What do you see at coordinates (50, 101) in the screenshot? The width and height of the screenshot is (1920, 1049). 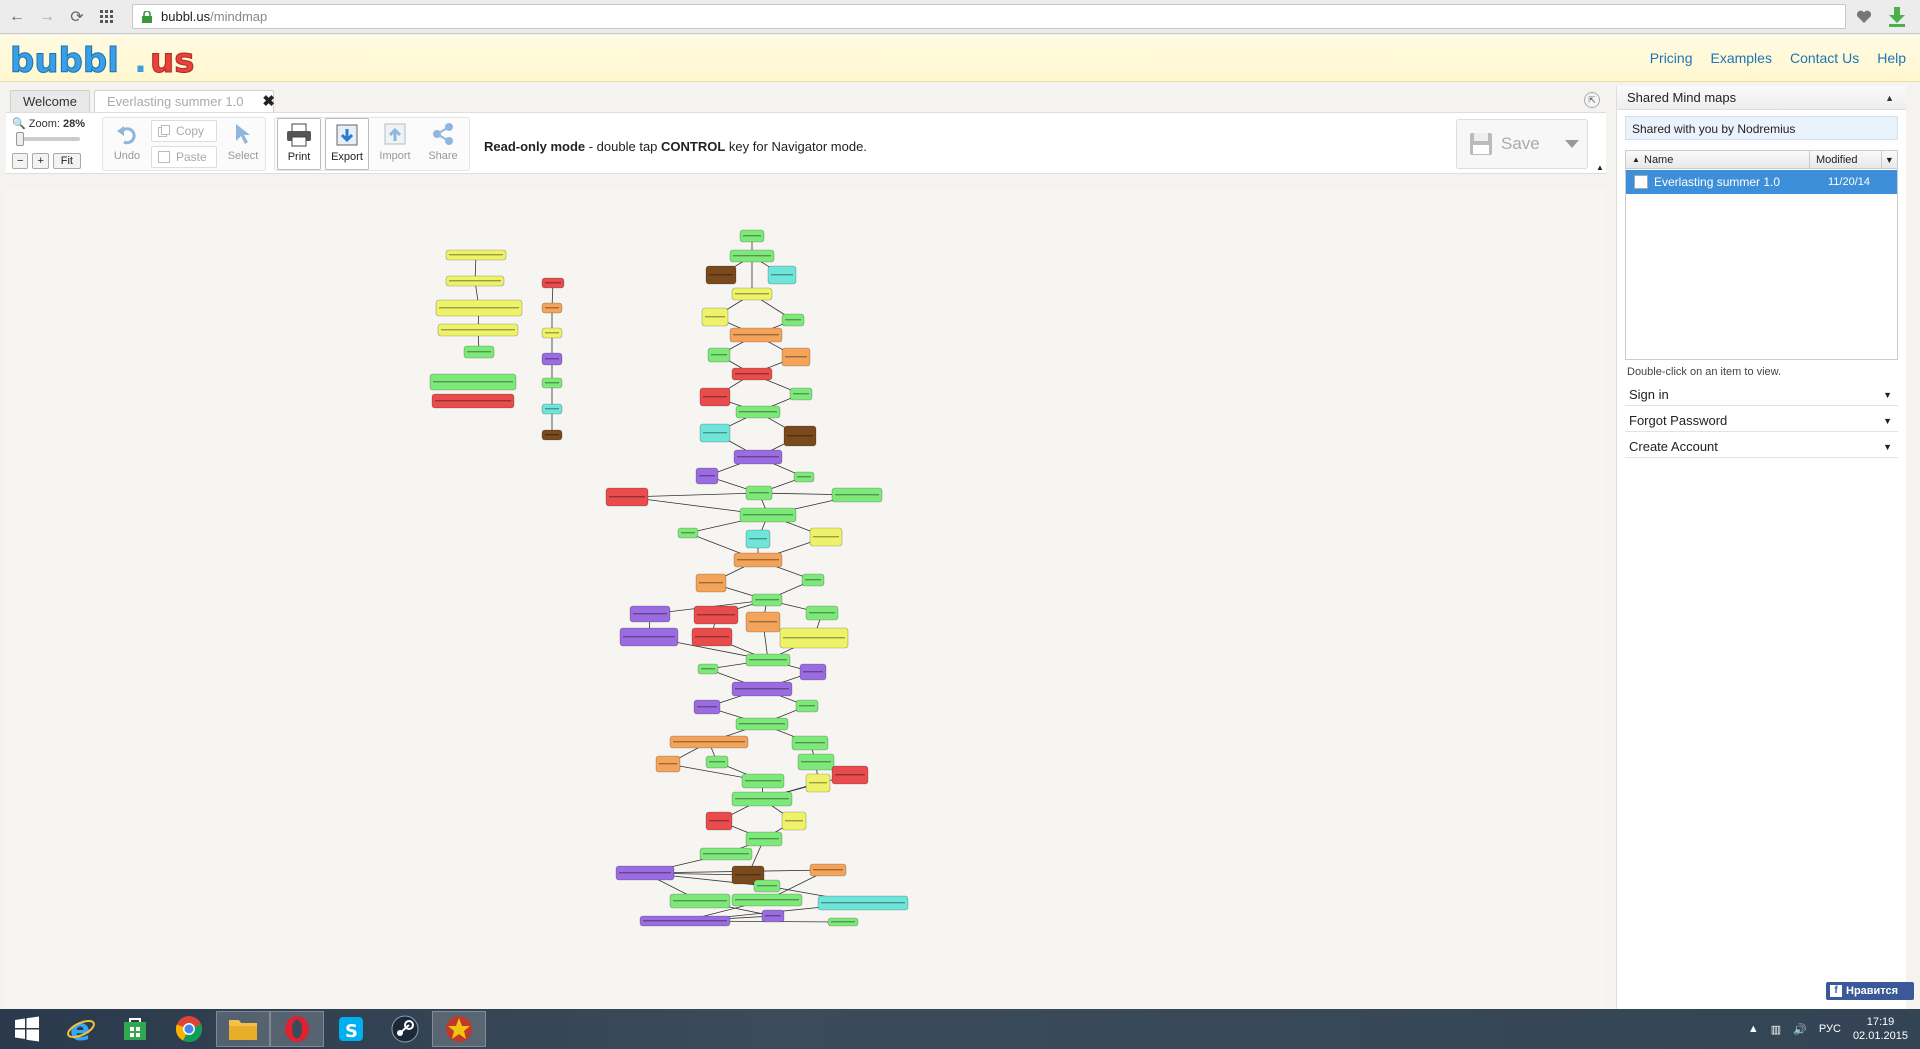 I see `tab-welcome: Welcome` at bounding box center [50, 101].